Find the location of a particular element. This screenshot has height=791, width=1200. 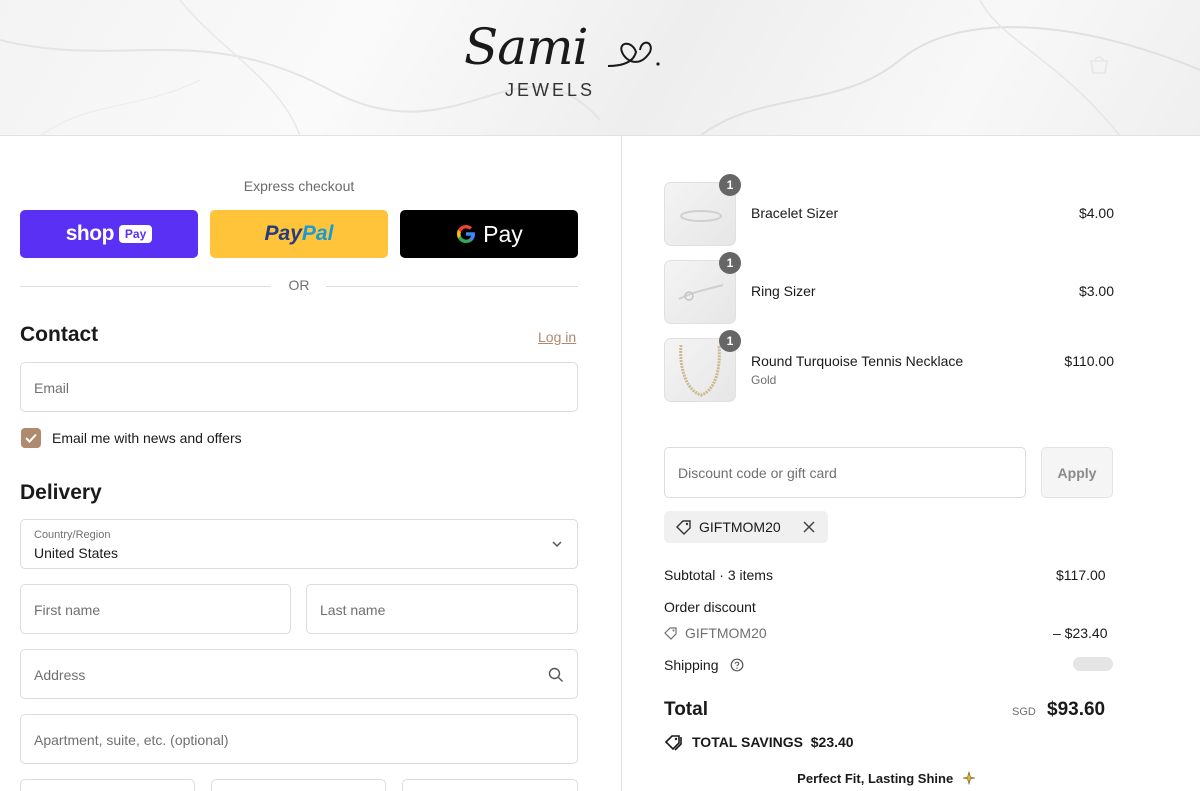

order-discount-label: Order discount is located at coordinates (710, 607).